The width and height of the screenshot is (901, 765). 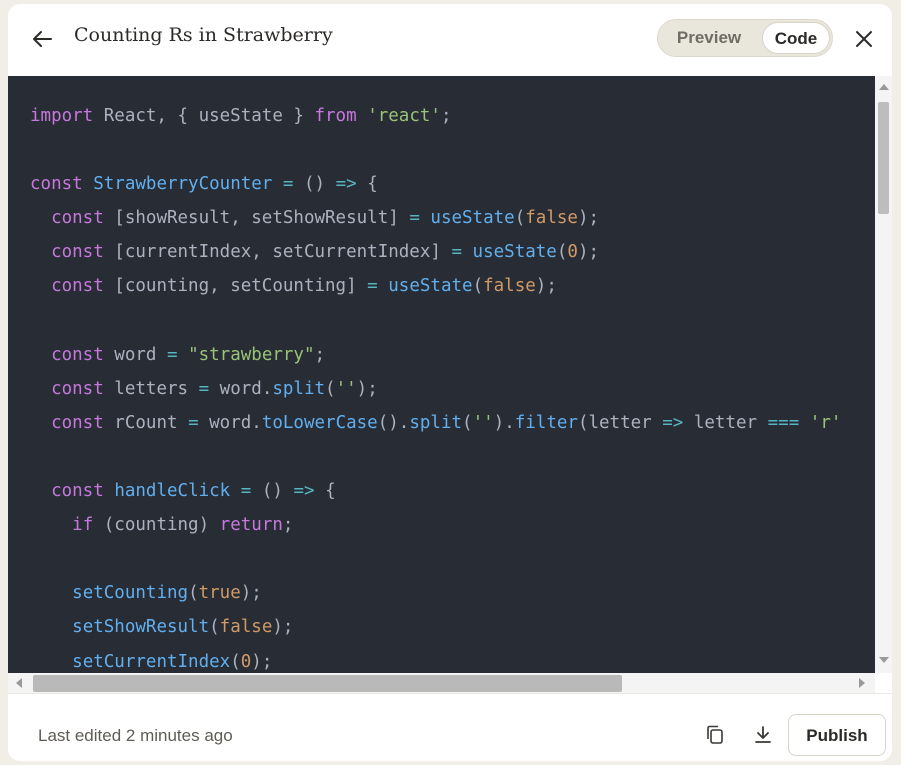 What do you see at coordinates (151, 661) in the screenshot?
I see `code-token: setCurrentIndex` at bounding box center [151, 661].